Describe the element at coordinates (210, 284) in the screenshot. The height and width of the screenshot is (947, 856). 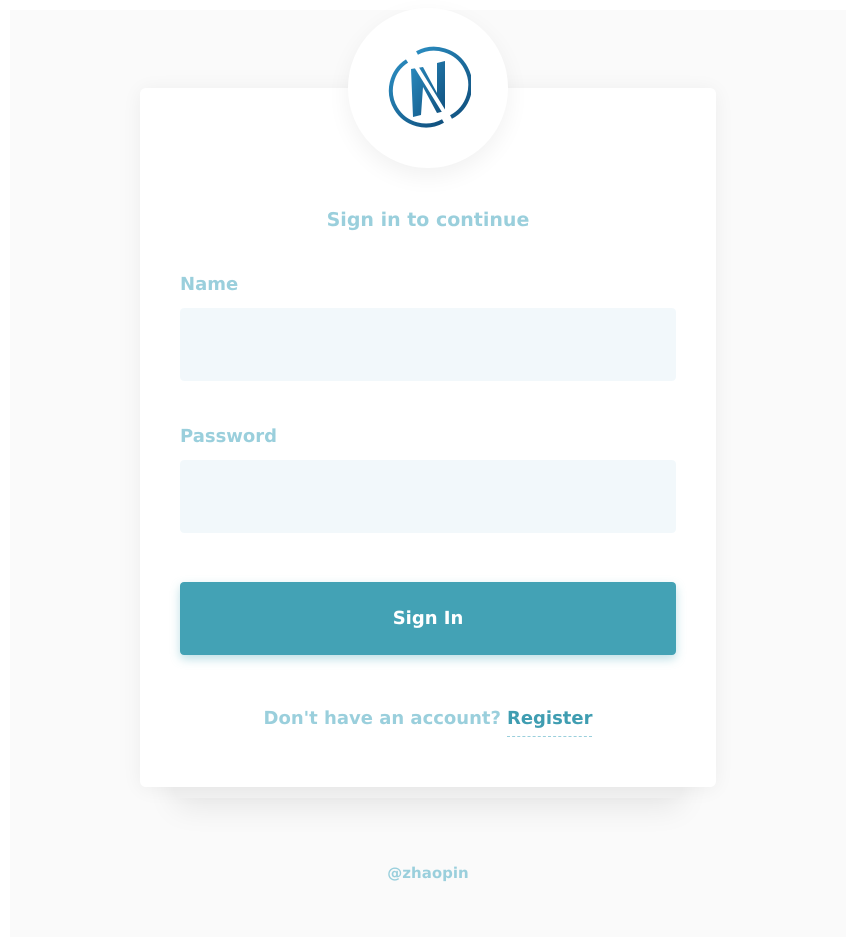
I see `field-label: Name` at that location.